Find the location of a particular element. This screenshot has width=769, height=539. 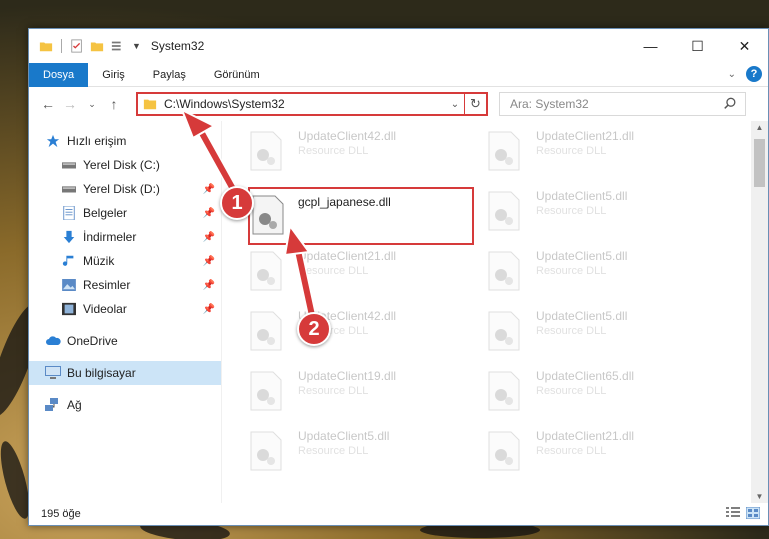

arrow-to-dll-file is located at coordinates (300, 274).